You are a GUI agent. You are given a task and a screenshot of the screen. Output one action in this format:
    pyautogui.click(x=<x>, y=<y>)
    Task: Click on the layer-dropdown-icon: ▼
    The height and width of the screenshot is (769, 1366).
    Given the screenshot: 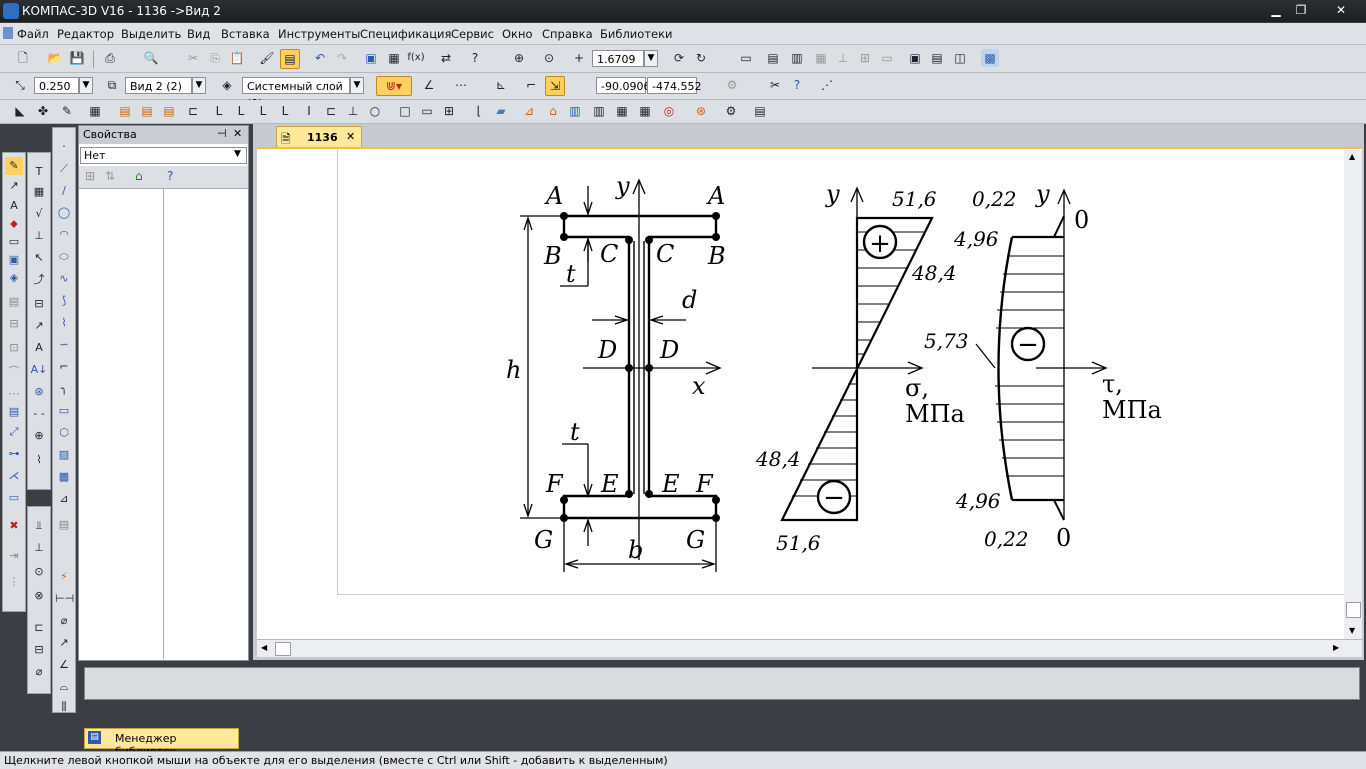 What is the action you would take?
    pyautogui.click(x=357, y=85)
    